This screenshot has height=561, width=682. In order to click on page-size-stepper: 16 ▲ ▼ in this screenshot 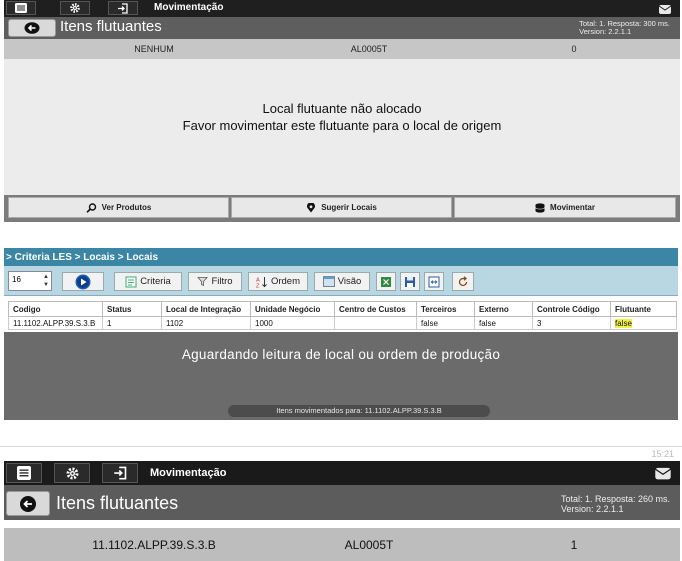, I will do `click(30, 281)`.